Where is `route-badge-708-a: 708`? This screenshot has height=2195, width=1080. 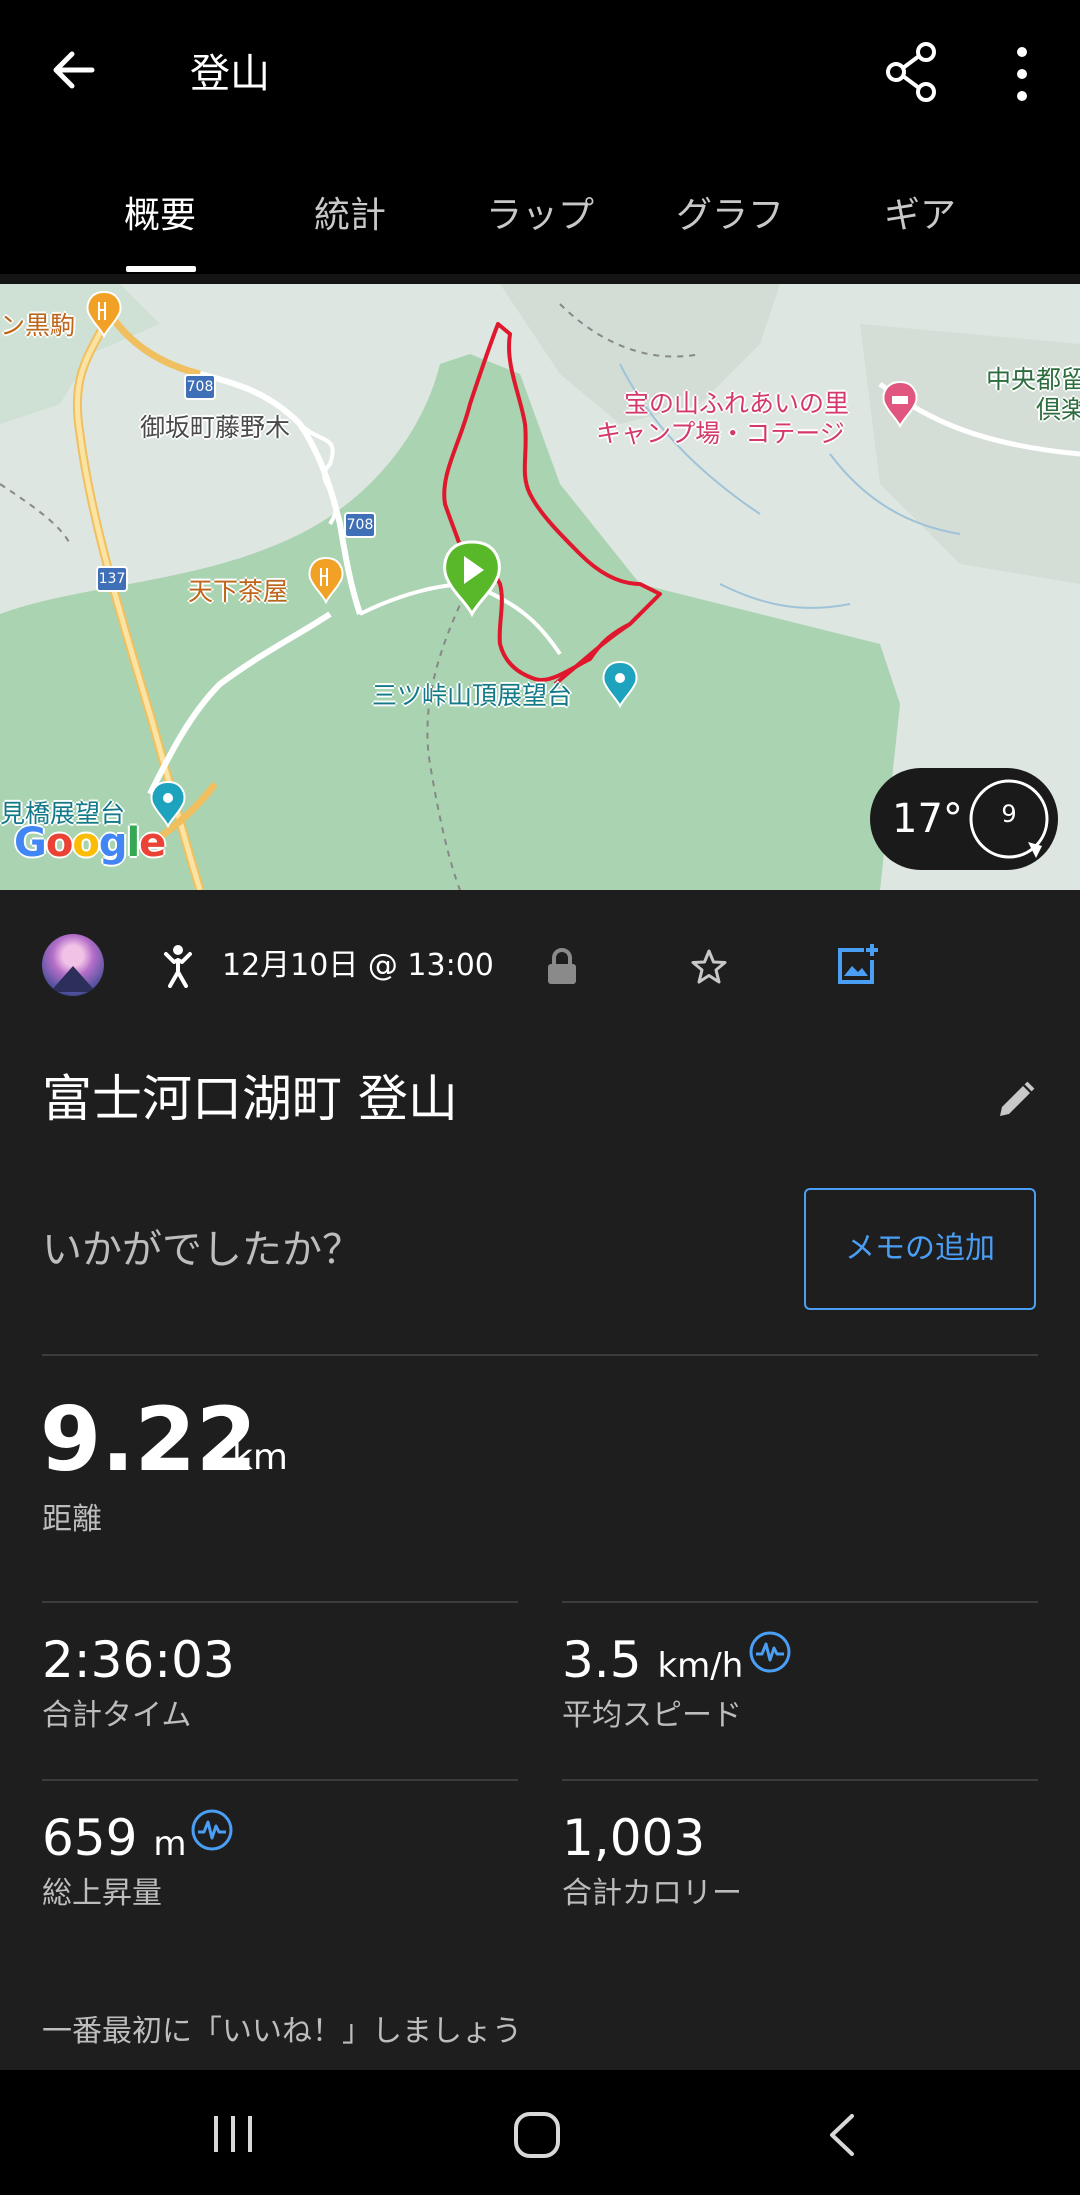 route-badge-708-a: 708 is located at coordinates (200, 387).